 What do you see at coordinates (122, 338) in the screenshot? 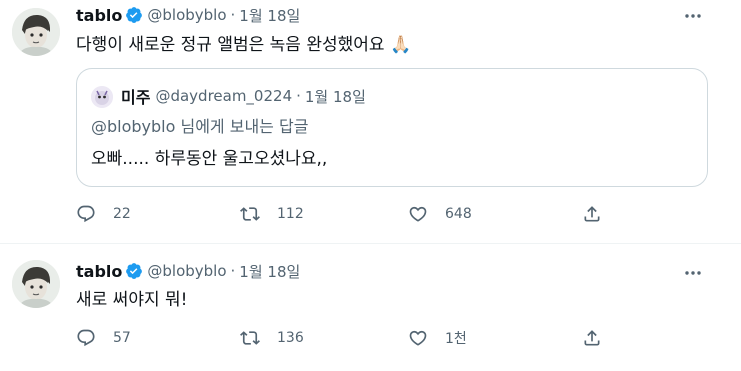
I see `reply-count: 57` at bounding box center [122, 338].